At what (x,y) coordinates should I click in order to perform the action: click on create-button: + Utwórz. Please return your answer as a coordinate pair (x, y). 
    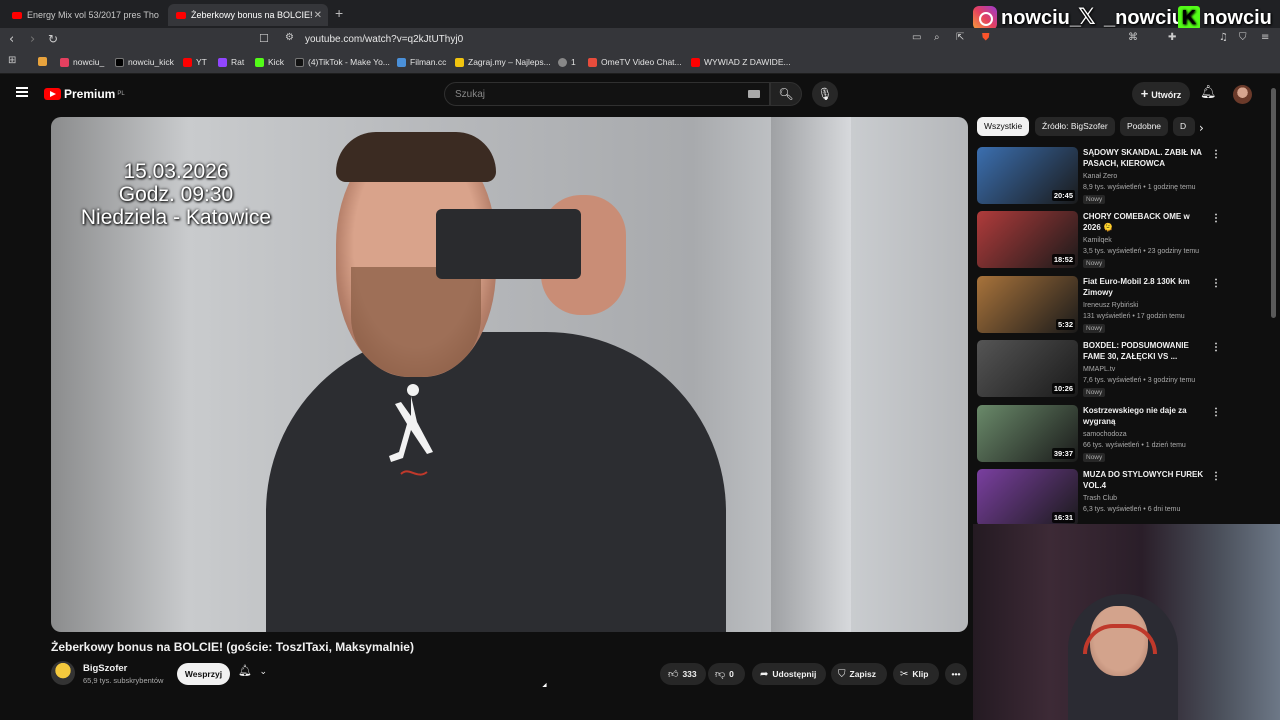
    Looking at the image, I should click on (1161, 94).